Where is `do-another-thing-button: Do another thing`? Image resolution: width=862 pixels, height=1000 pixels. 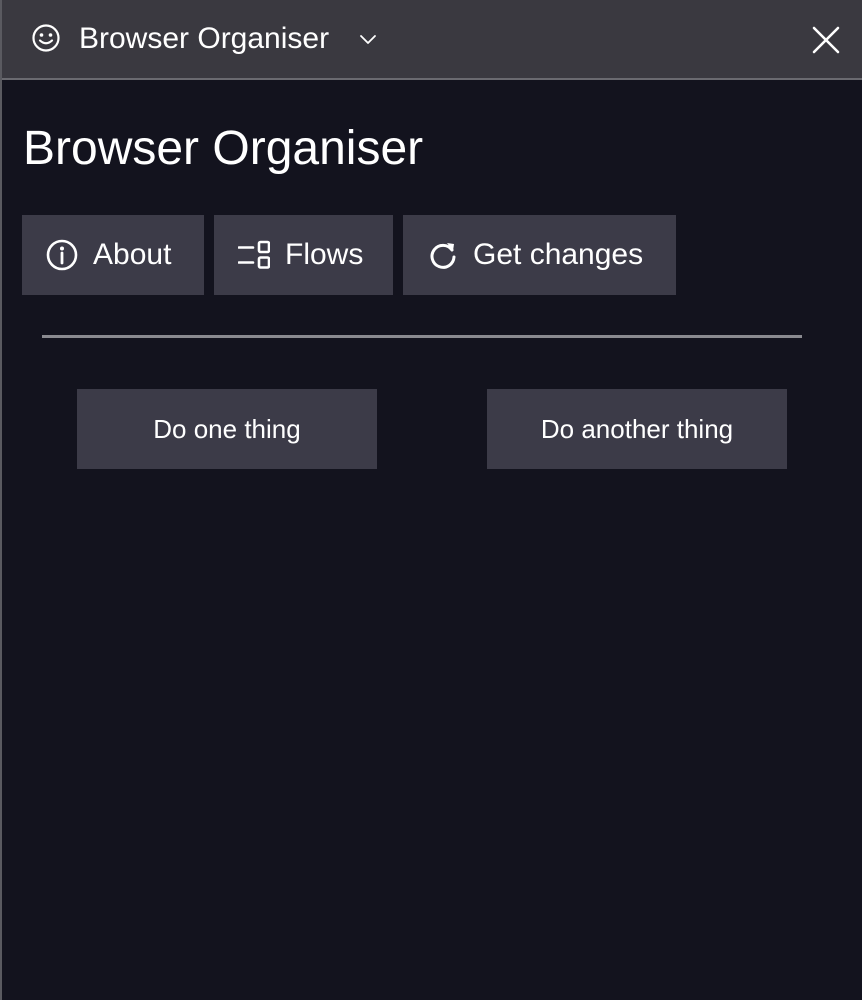
do-another-thing-button: Do another thing is located at coordinates (637, 429).